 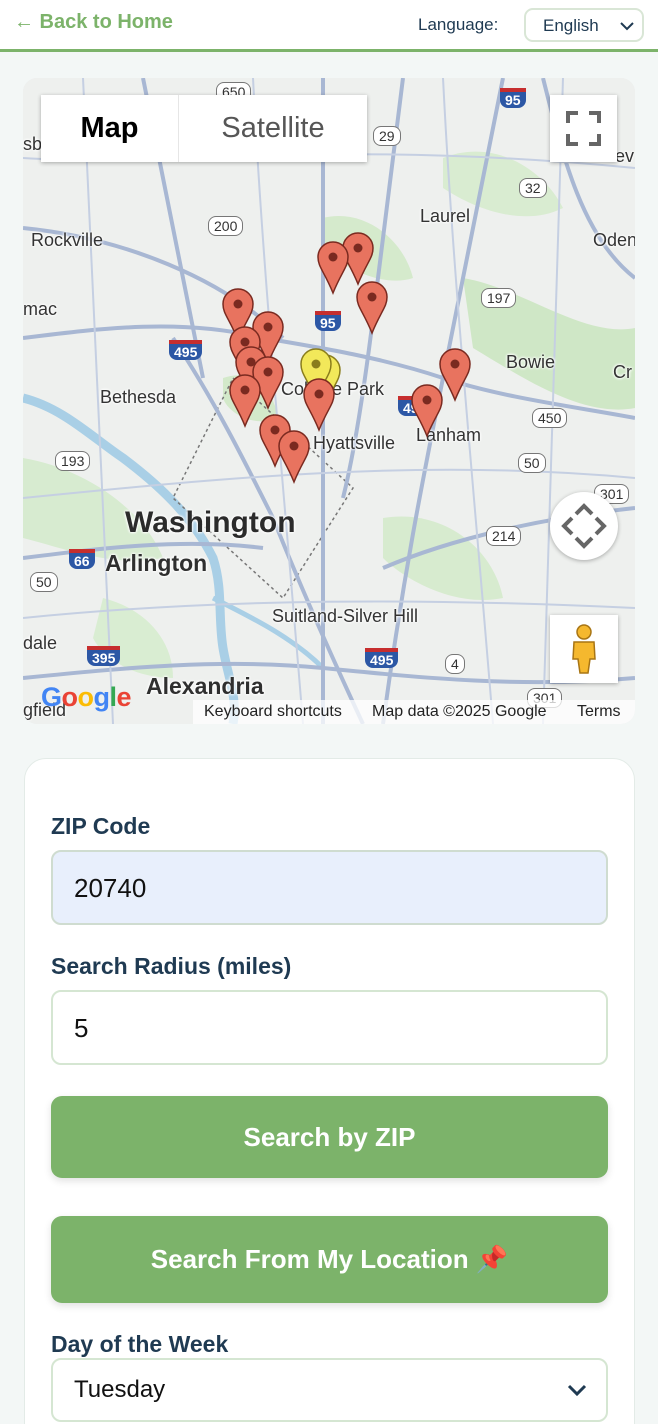 What do you see at coordinates (329, 1390) in the screenshot?
I see `day-of-week-select: Tuesday` at bounding box center [329, 1390].